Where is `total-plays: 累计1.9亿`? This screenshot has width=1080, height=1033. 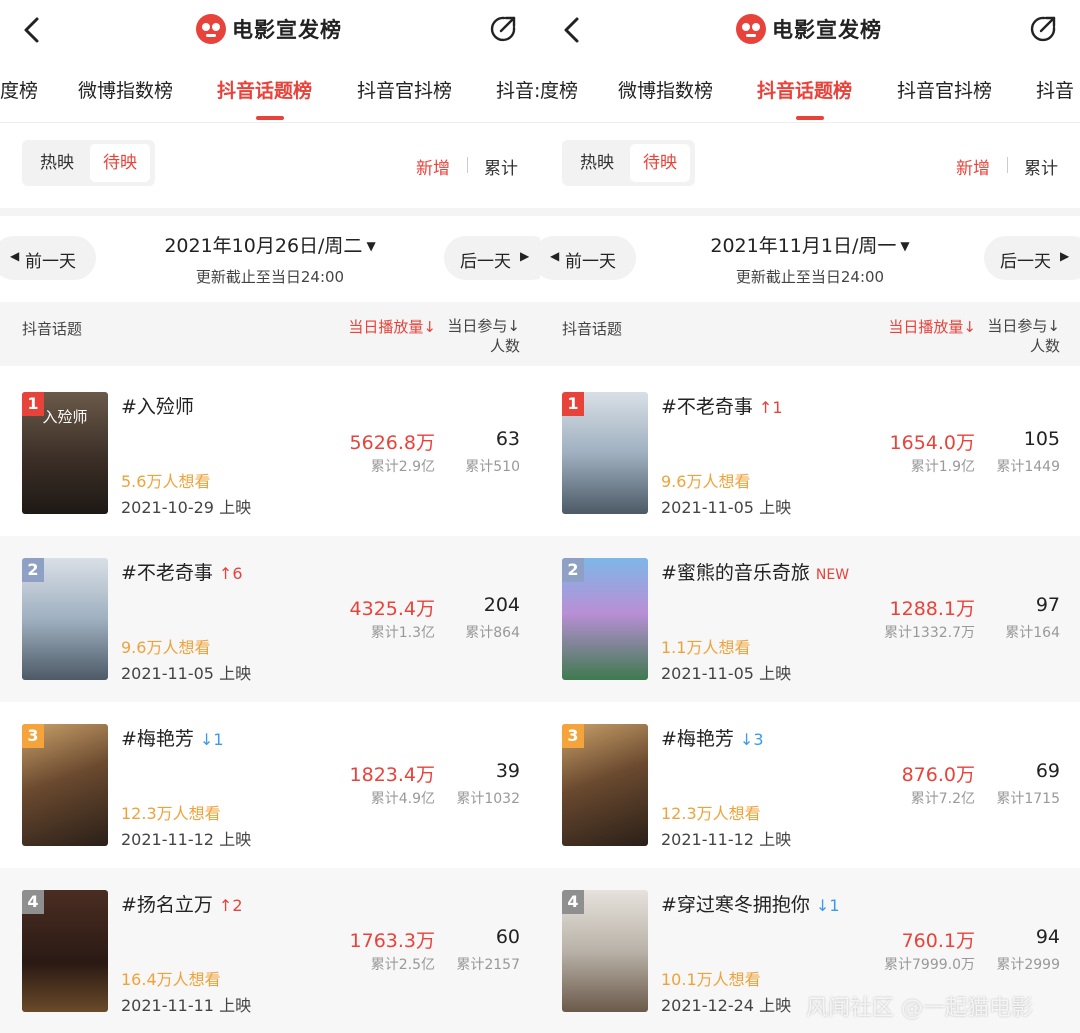
total-plays: 累计1.9亿 is located at coordinates (942, 467).